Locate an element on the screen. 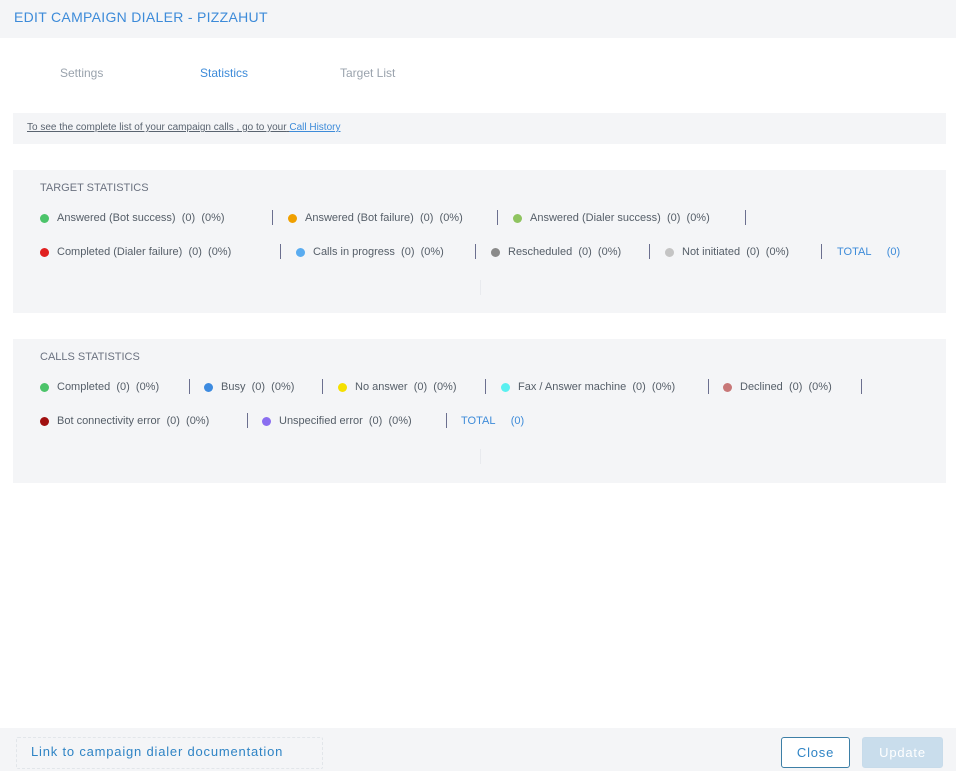  tab-settings: Settings is located at coordinates (81, 73).